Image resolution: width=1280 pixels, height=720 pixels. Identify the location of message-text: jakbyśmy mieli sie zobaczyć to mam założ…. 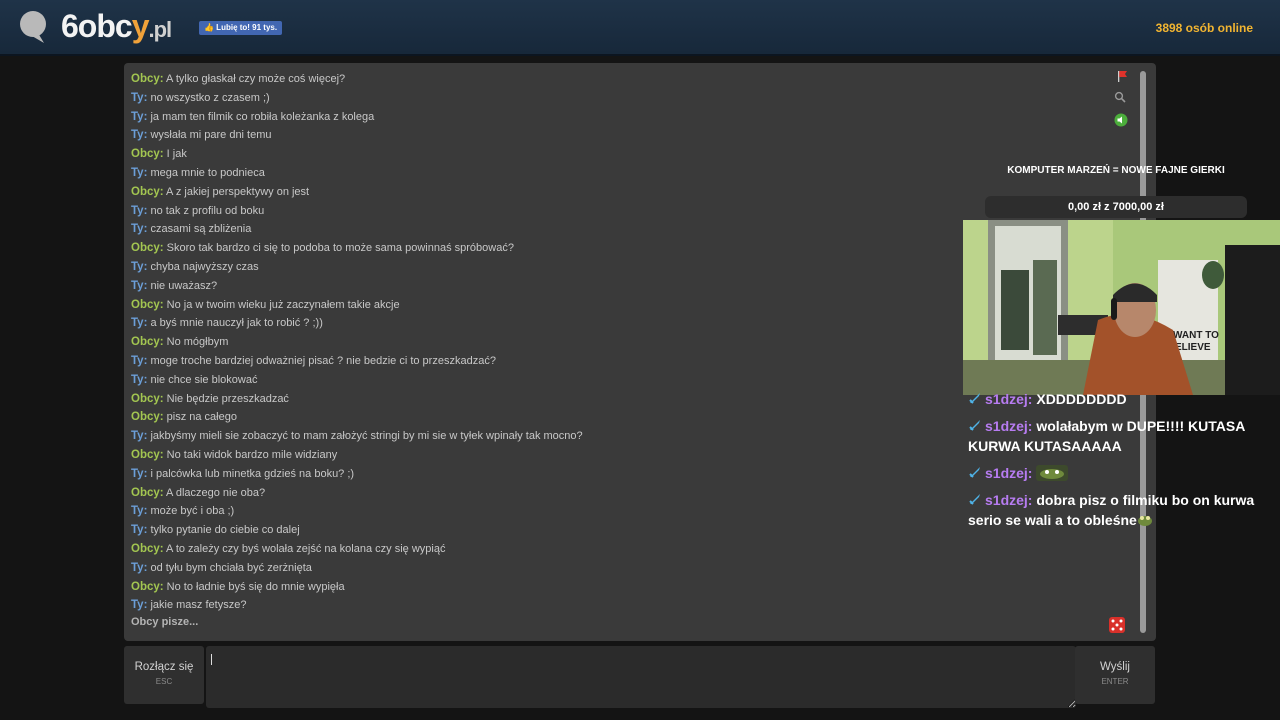
(365, 436).